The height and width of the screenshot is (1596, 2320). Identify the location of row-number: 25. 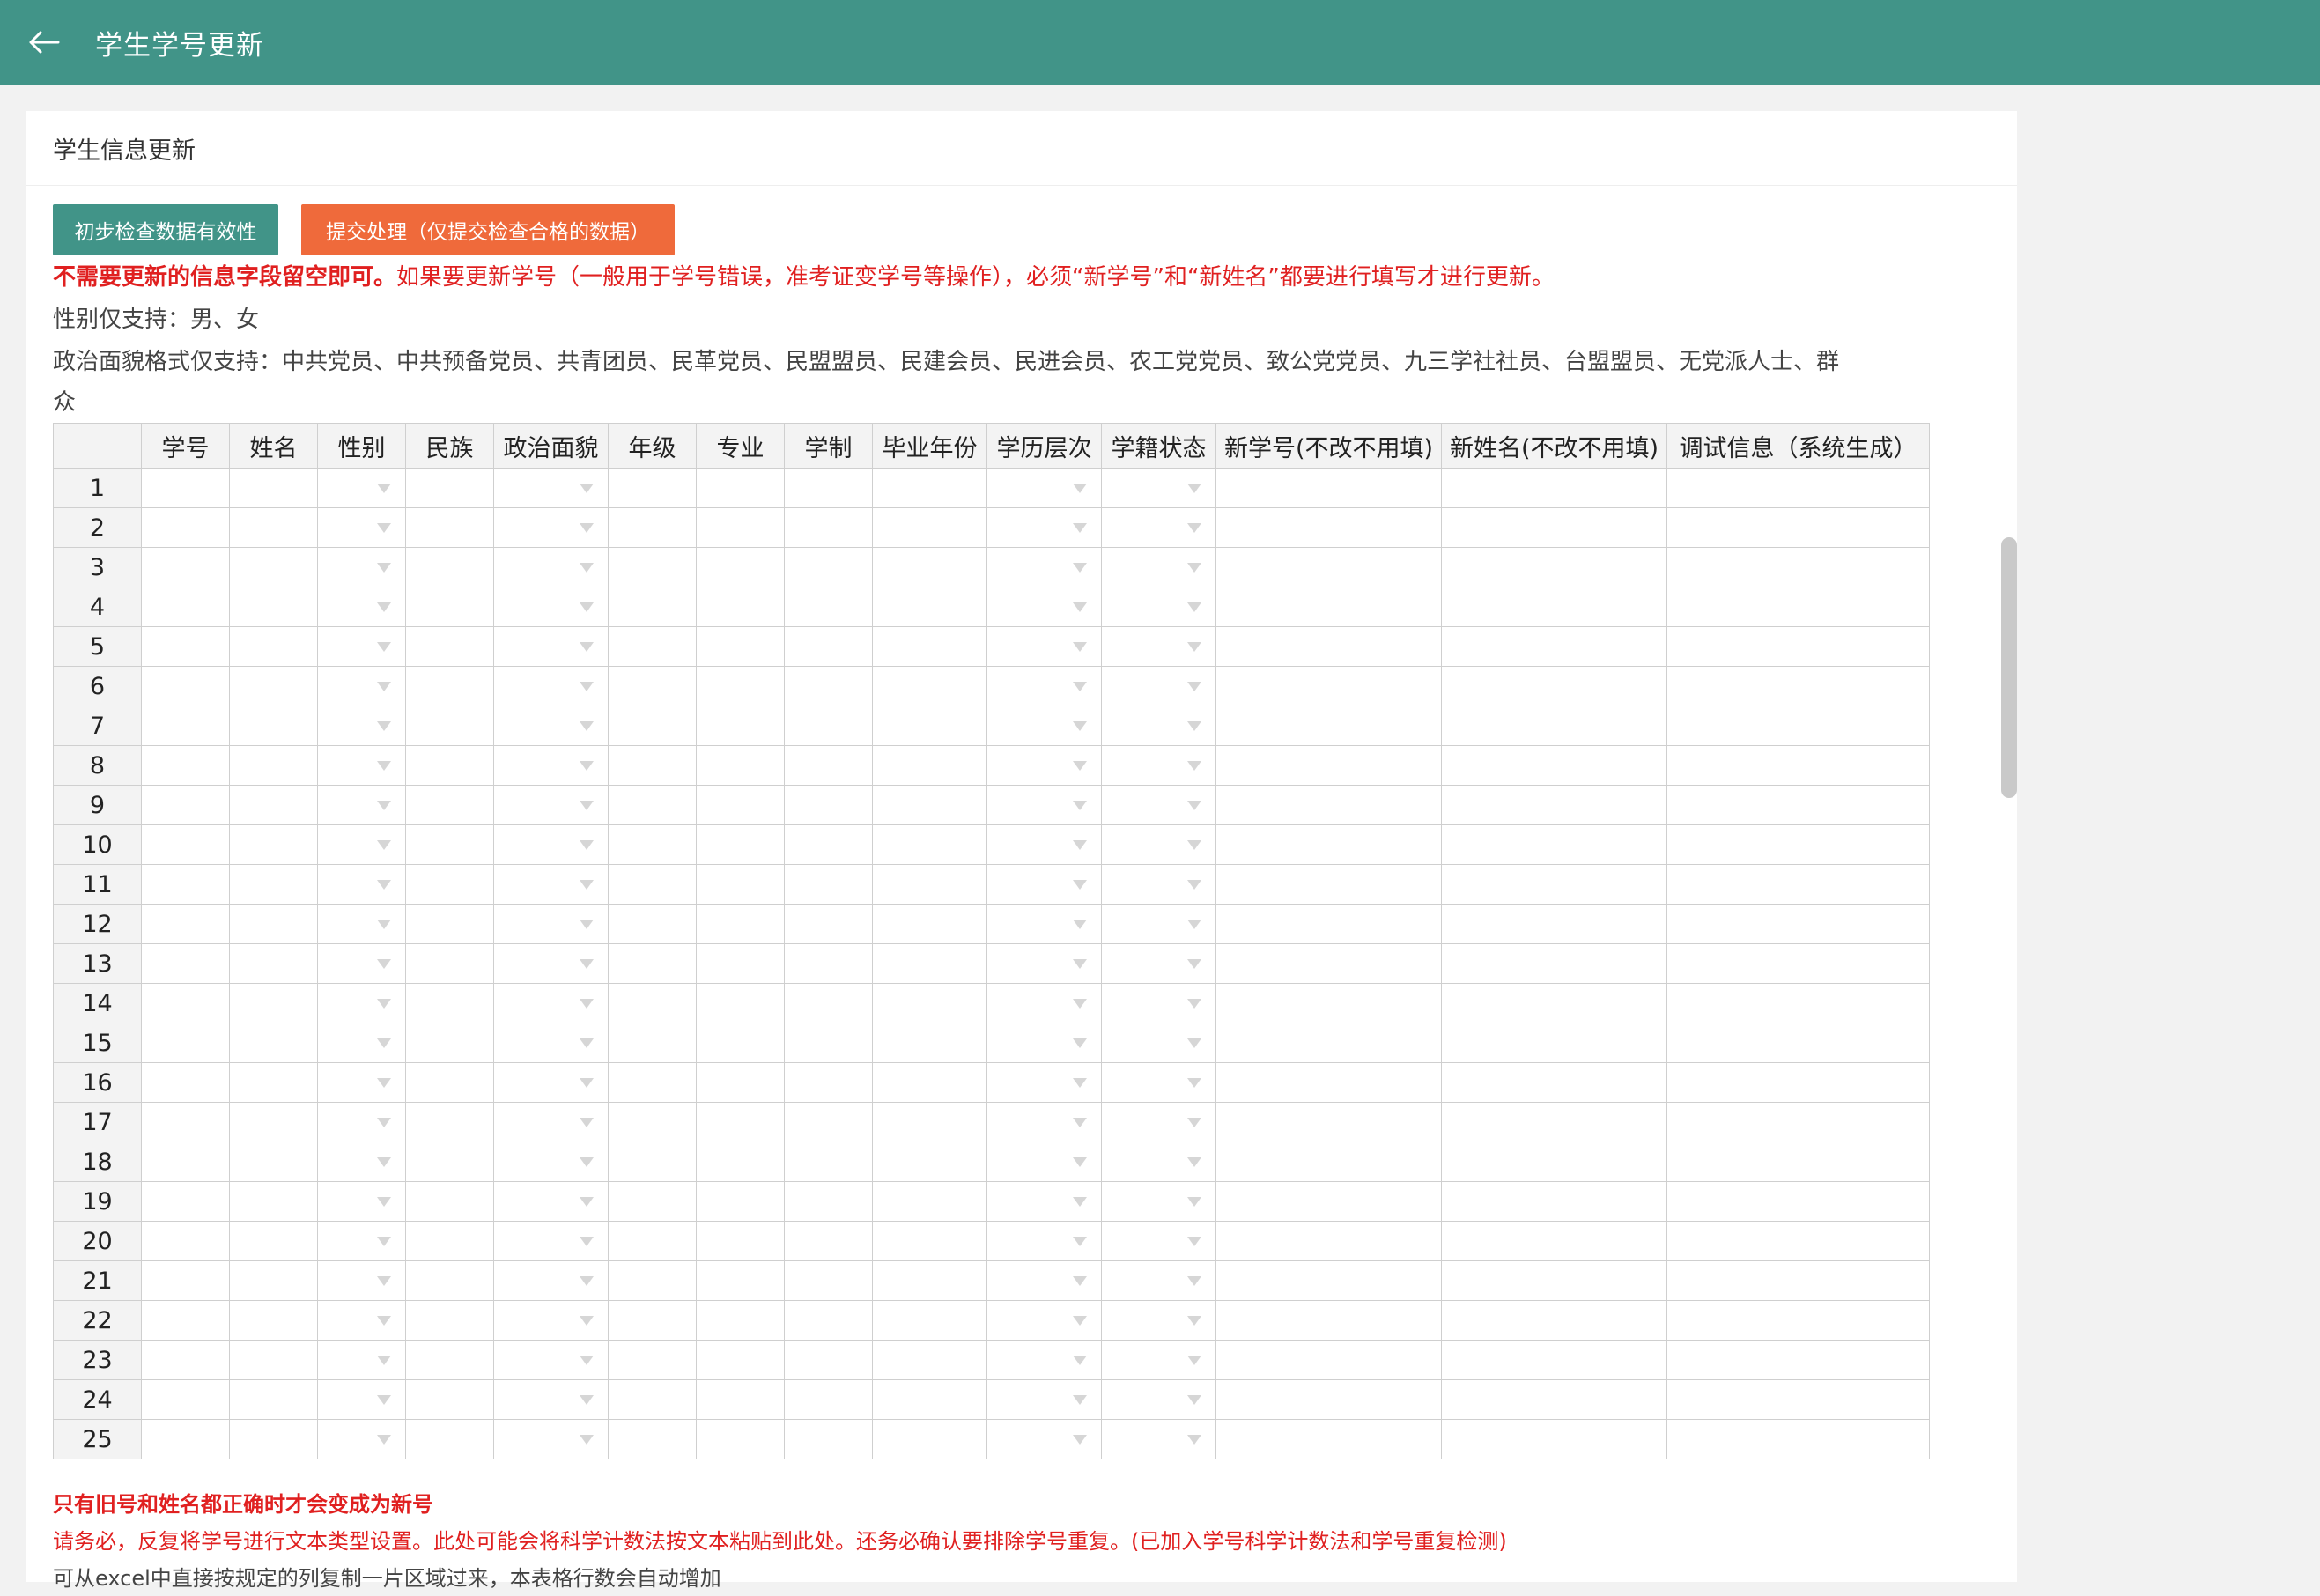
(97, 1439).